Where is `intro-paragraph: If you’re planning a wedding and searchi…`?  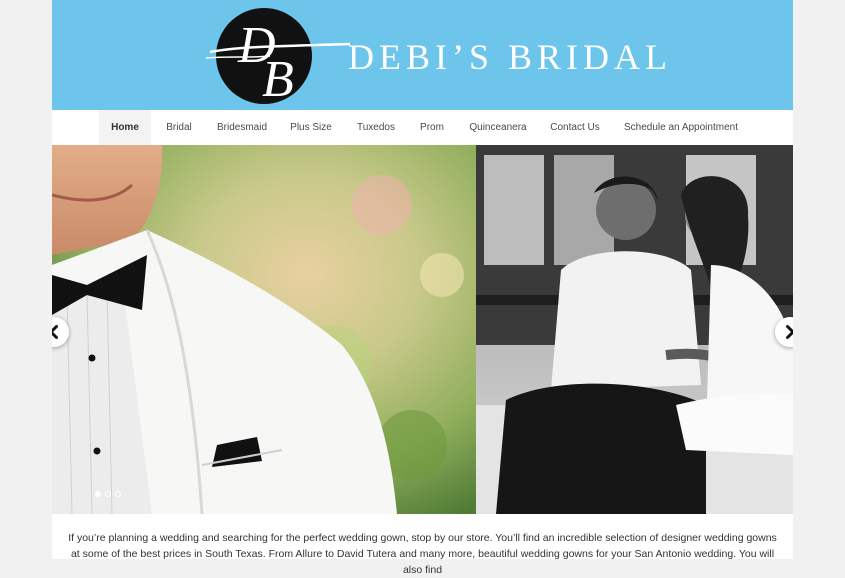
intro-paragraph: If you’re planning a wedding and searchi… is located at coordinates (422, 554).